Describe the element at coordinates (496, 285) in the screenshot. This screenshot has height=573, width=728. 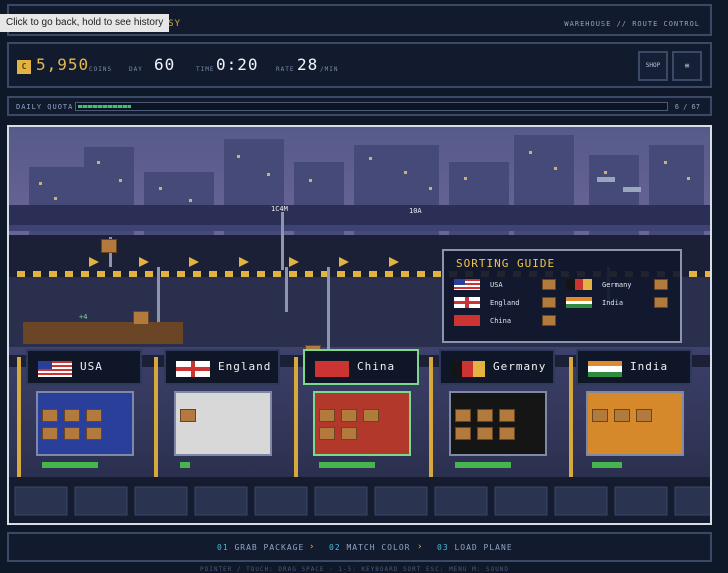
I see `guide-entry-usa: USA` at that location.